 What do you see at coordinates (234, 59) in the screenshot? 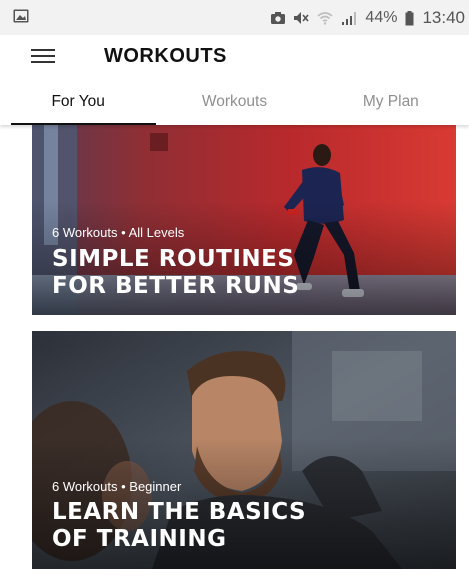
I see `app-bar: WORKOUTS` at bounding box center [234, 59].